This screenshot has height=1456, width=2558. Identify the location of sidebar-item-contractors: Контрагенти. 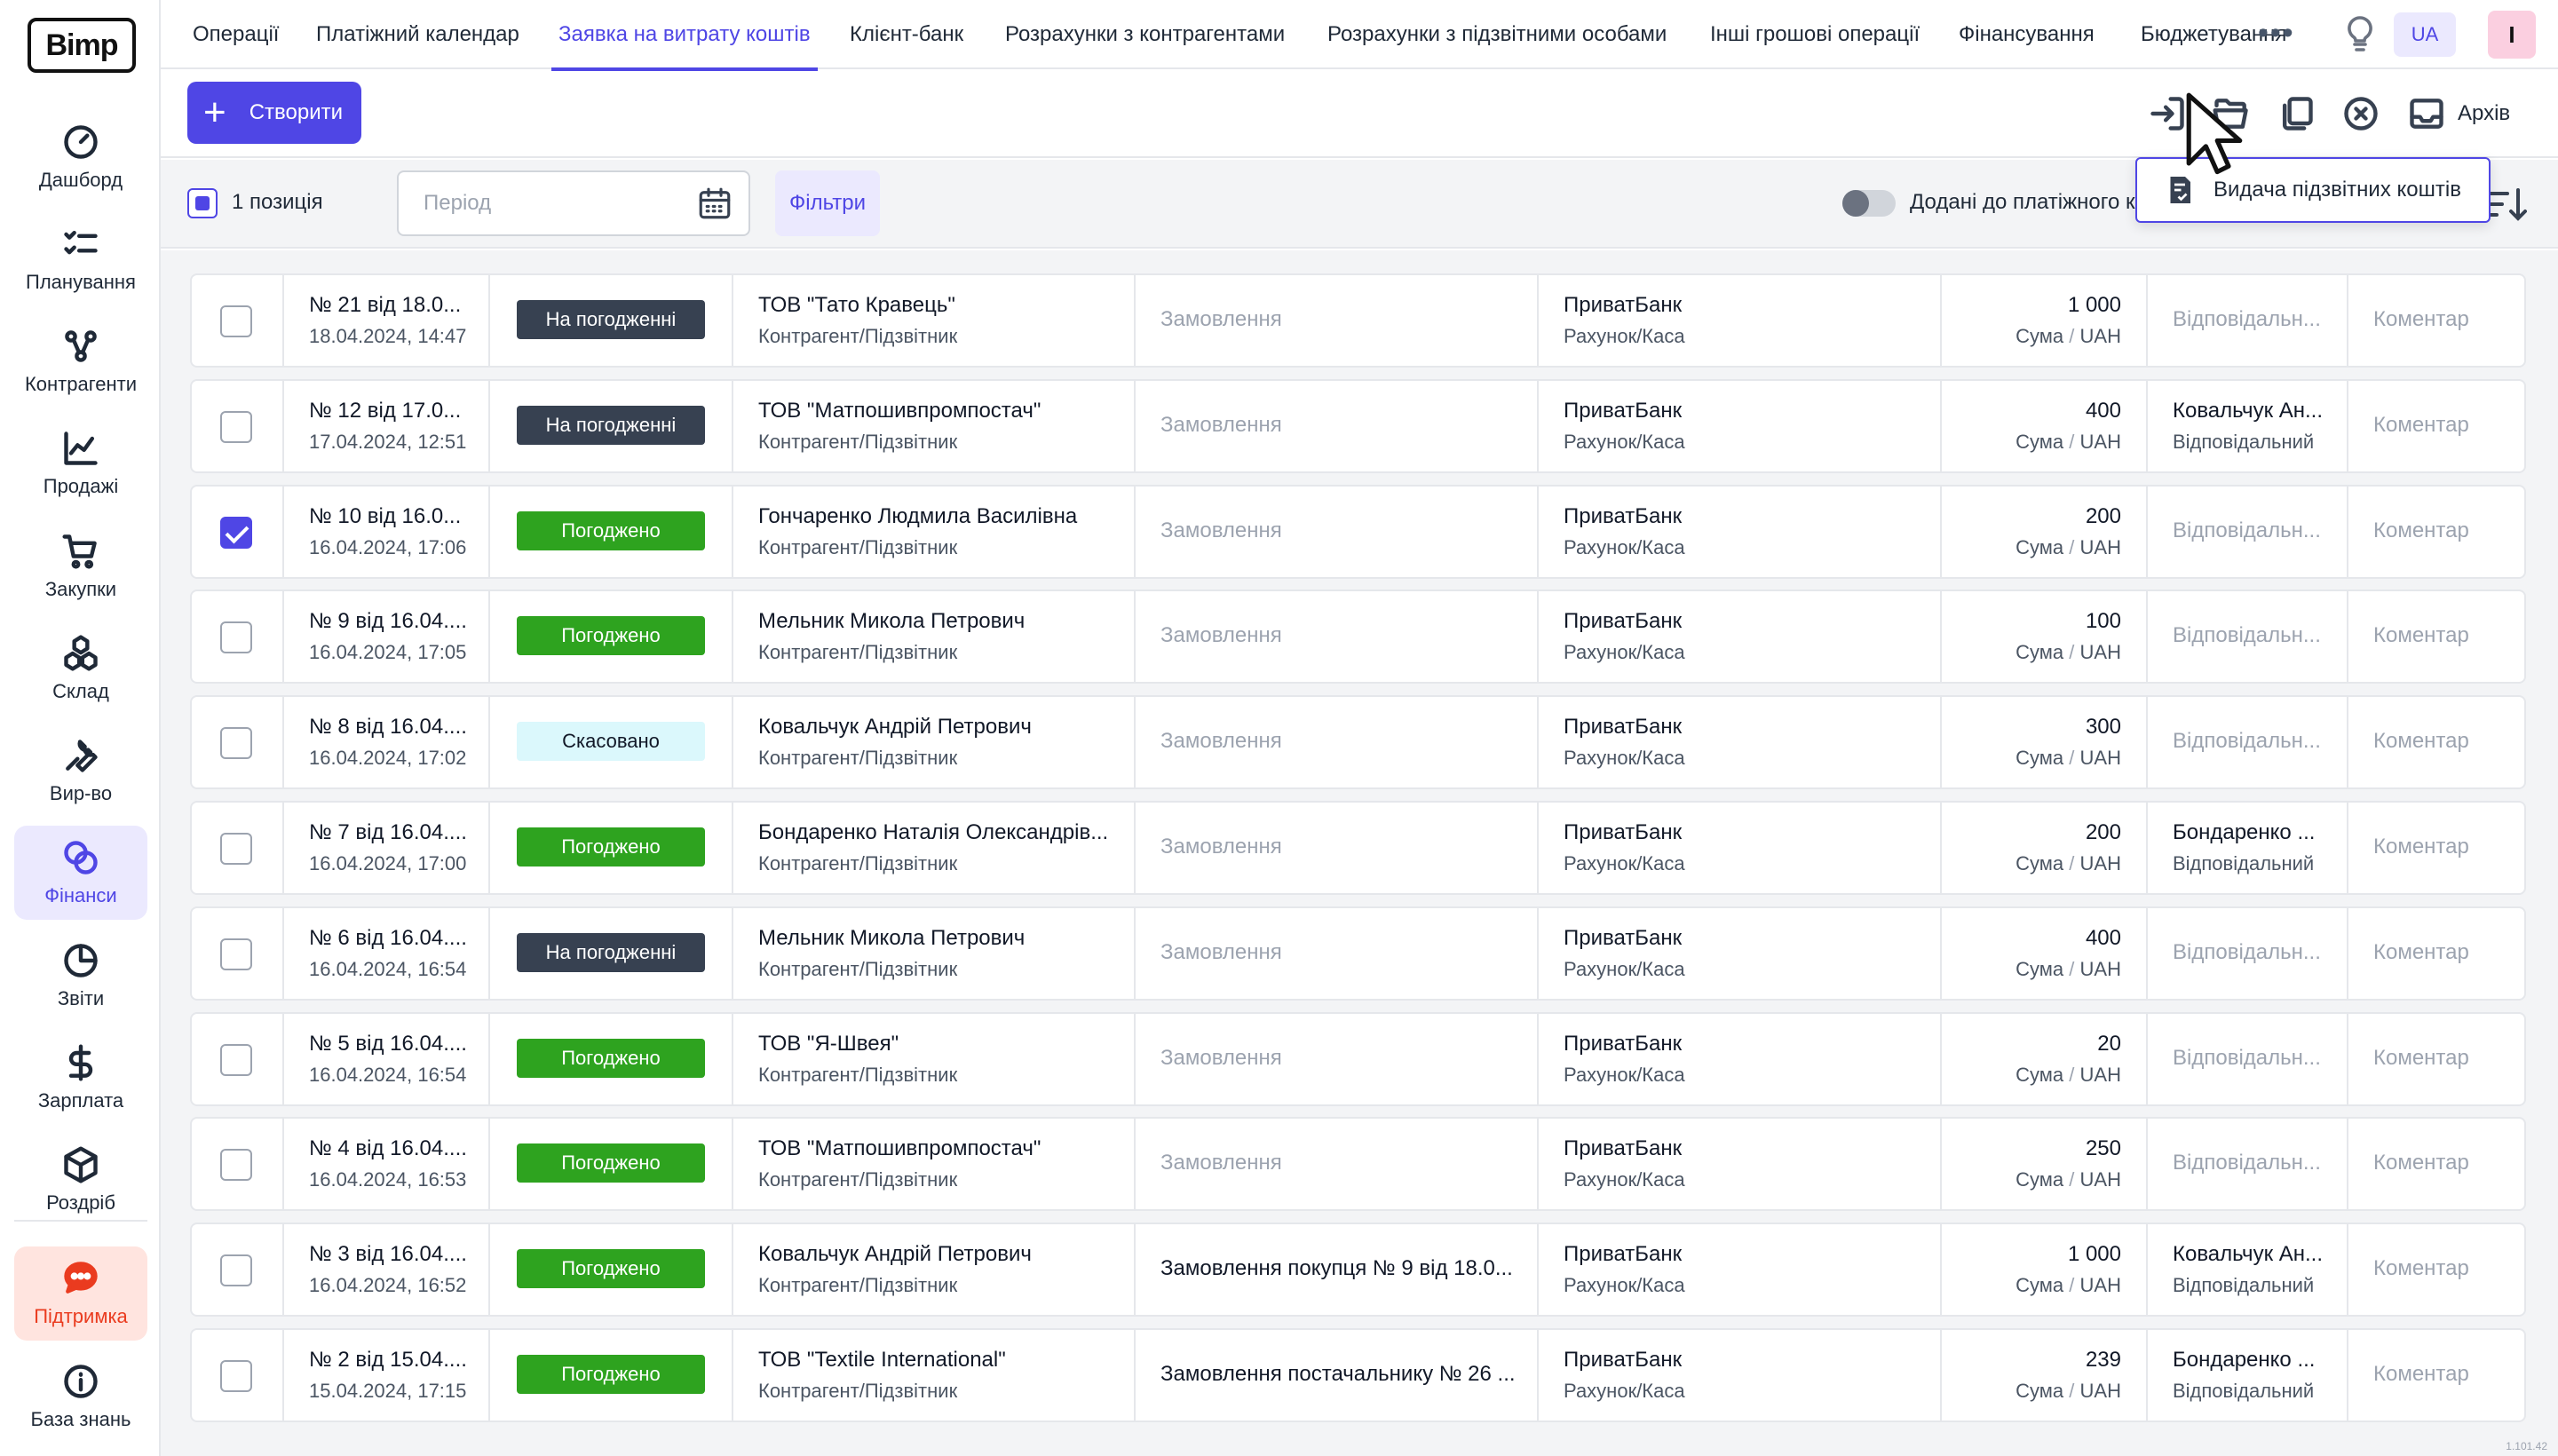
(80, 361).